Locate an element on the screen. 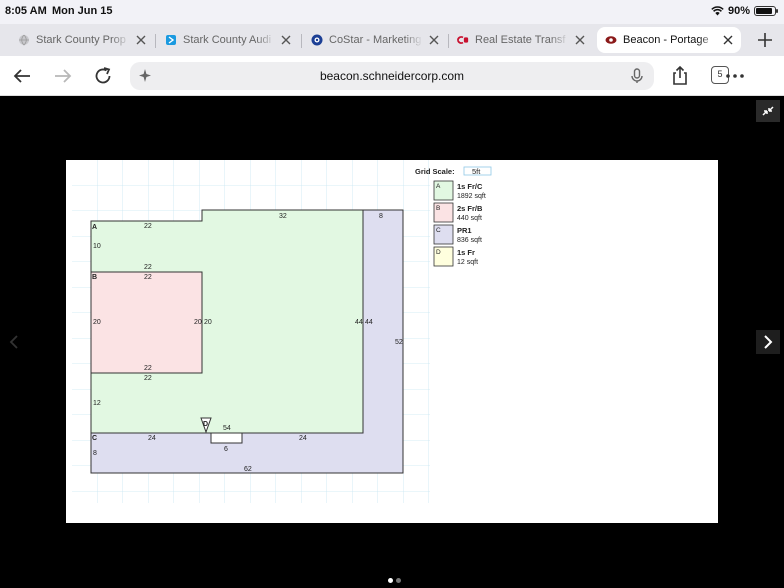 This screenshot has width=784, height=588. costar-logo-icon is located at coordinates (317, 40).